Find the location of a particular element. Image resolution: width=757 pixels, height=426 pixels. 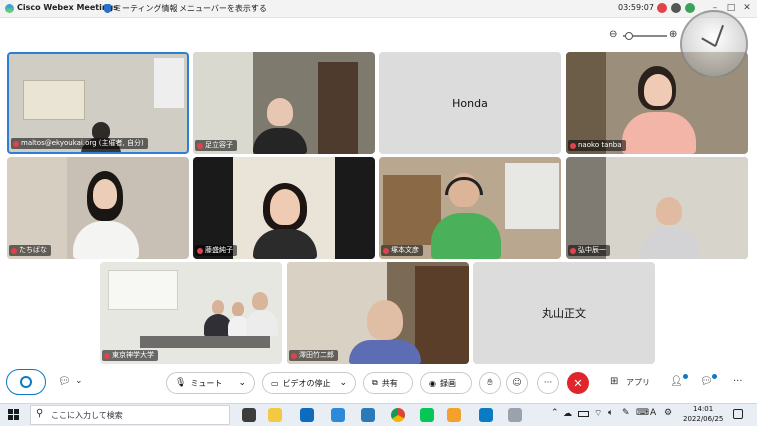

more-options-button: ··· is located at coordinates (548, 383).